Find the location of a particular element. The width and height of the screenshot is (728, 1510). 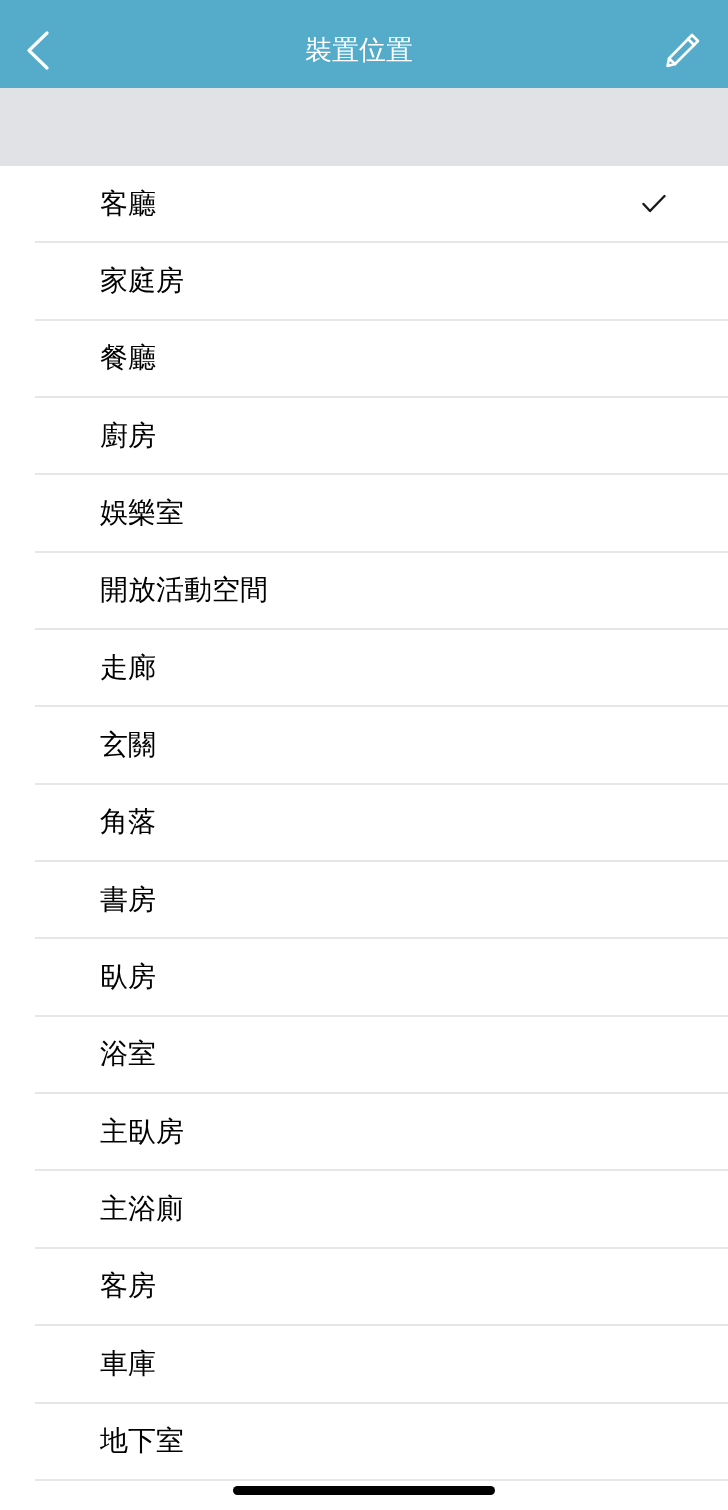

chevron-left-icon is located at coordinates (37, 50).